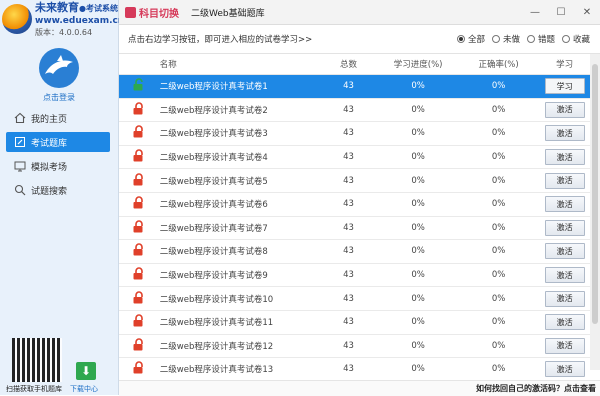 The width and height of the screenshot is (600, 396). Describe the element at coordinates (159, 12) in the screenshot. I see `subject-switch-button: 科目切换` at that location.